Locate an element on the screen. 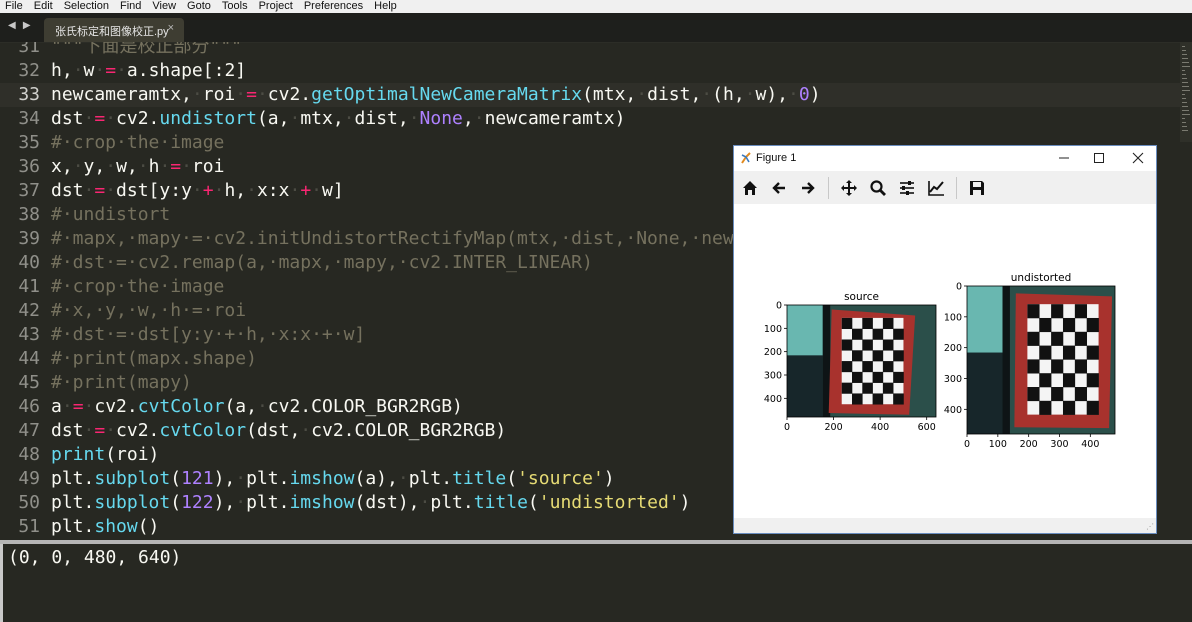 The image size is (1192, 622). code-token: h is located at coordinates (154, 166).